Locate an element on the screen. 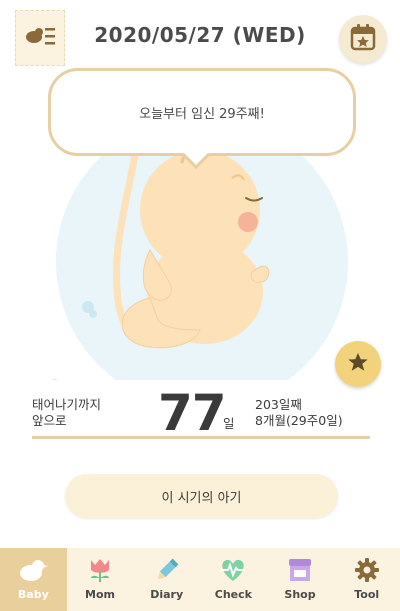 This screenshot has height=611, width=400. bottom-tab-bar: Baby Mom Diary Check Shop Tool is located at coordinates (200, 579).